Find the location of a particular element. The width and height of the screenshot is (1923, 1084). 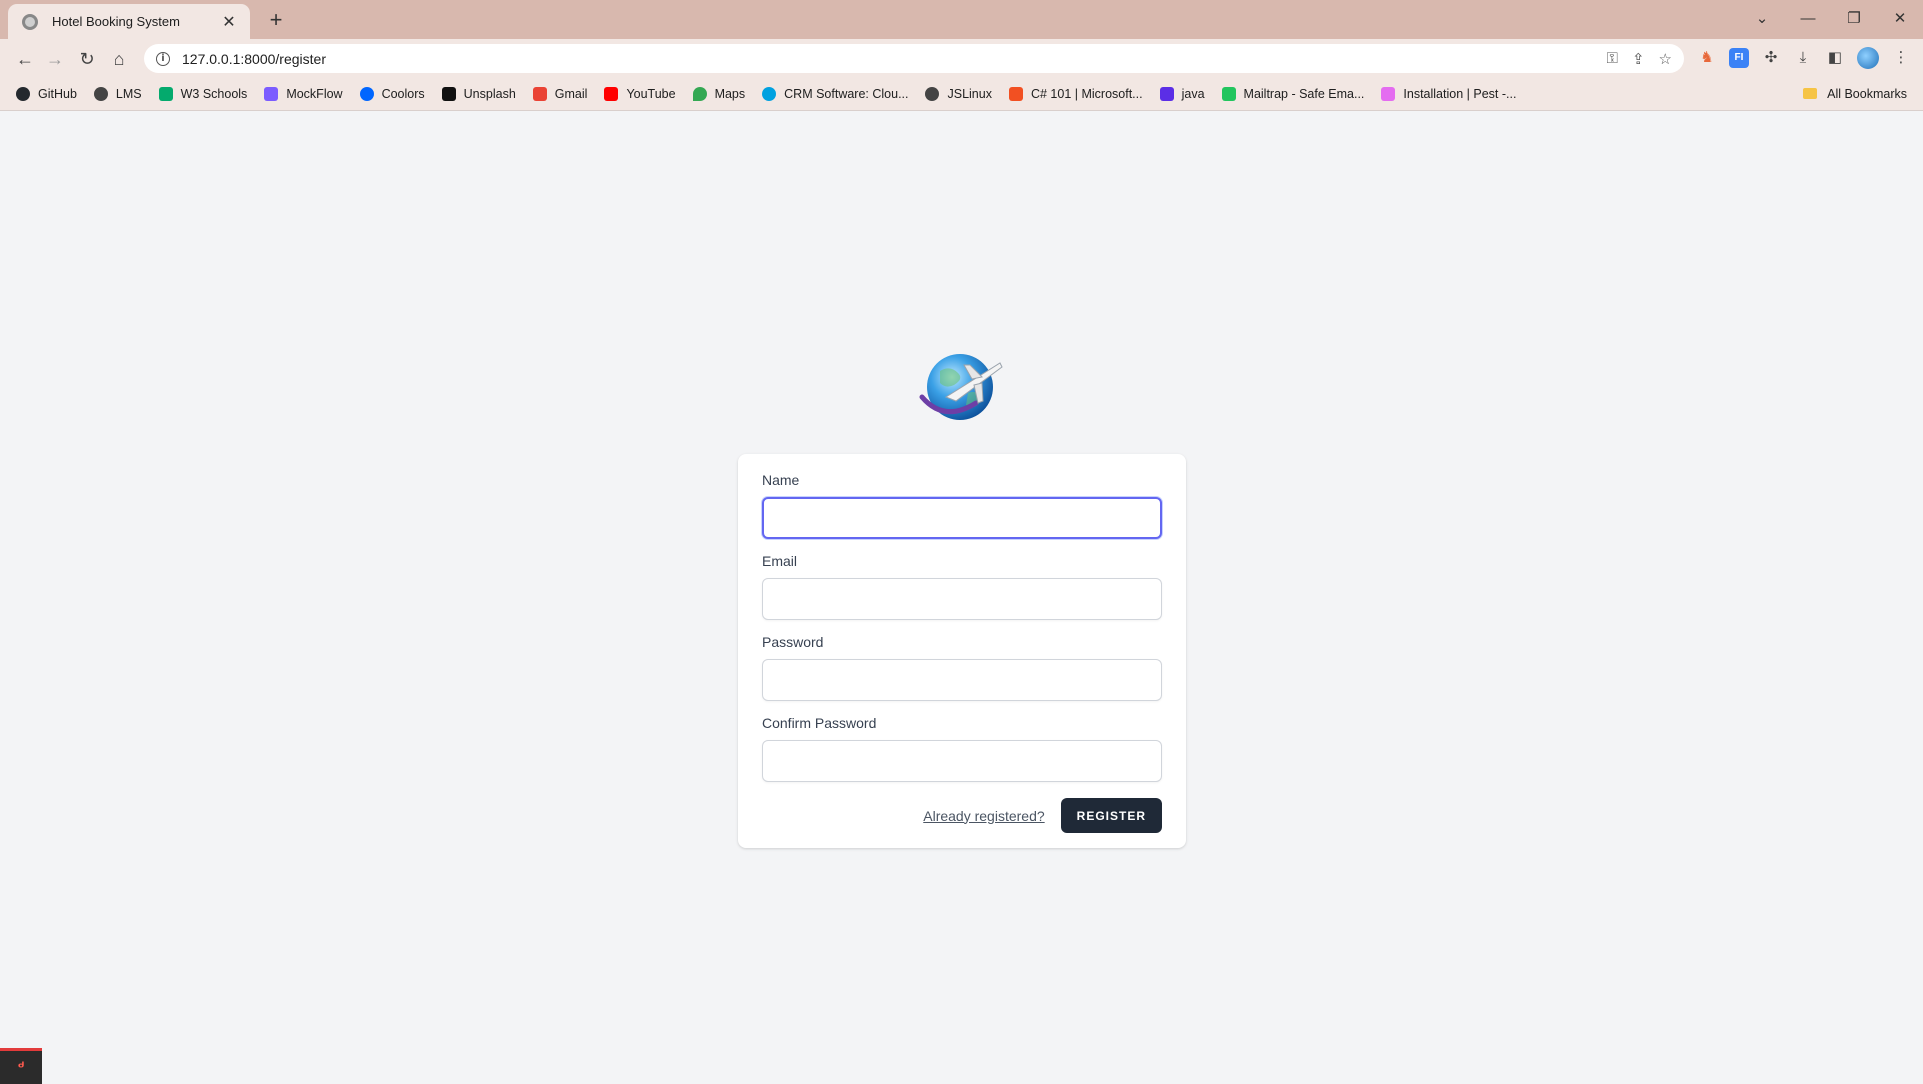

back-icon: ← is located at coordinates (25, 59).